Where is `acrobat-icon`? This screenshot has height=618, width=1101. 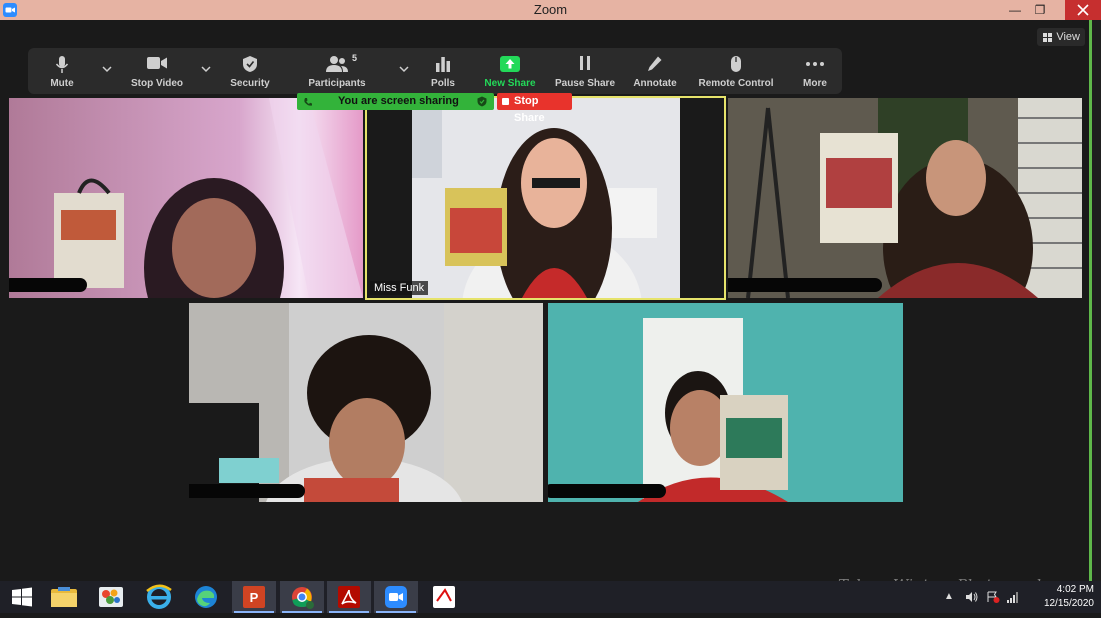
acrobat-icon is located at coordinates (349, 597).